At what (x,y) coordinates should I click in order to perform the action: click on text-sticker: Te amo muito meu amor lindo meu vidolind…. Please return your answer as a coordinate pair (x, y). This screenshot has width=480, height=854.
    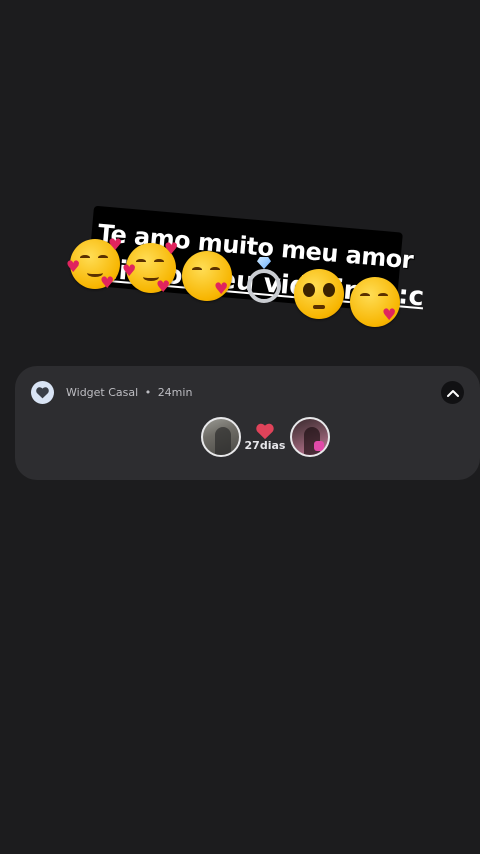
    Looking at the image, I should click on (245, 266).